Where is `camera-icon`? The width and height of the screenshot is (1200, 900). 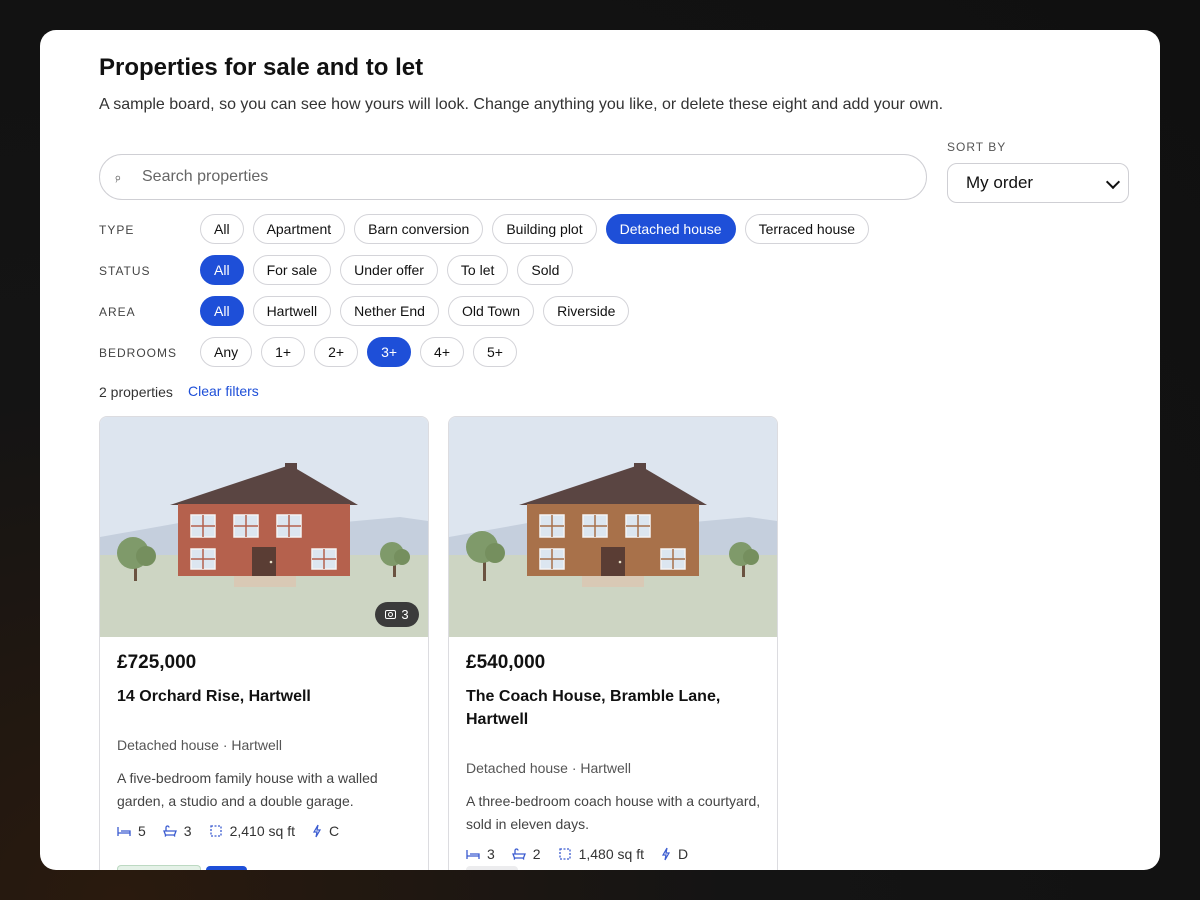
camera-icon is located at coordinates (391, 614).